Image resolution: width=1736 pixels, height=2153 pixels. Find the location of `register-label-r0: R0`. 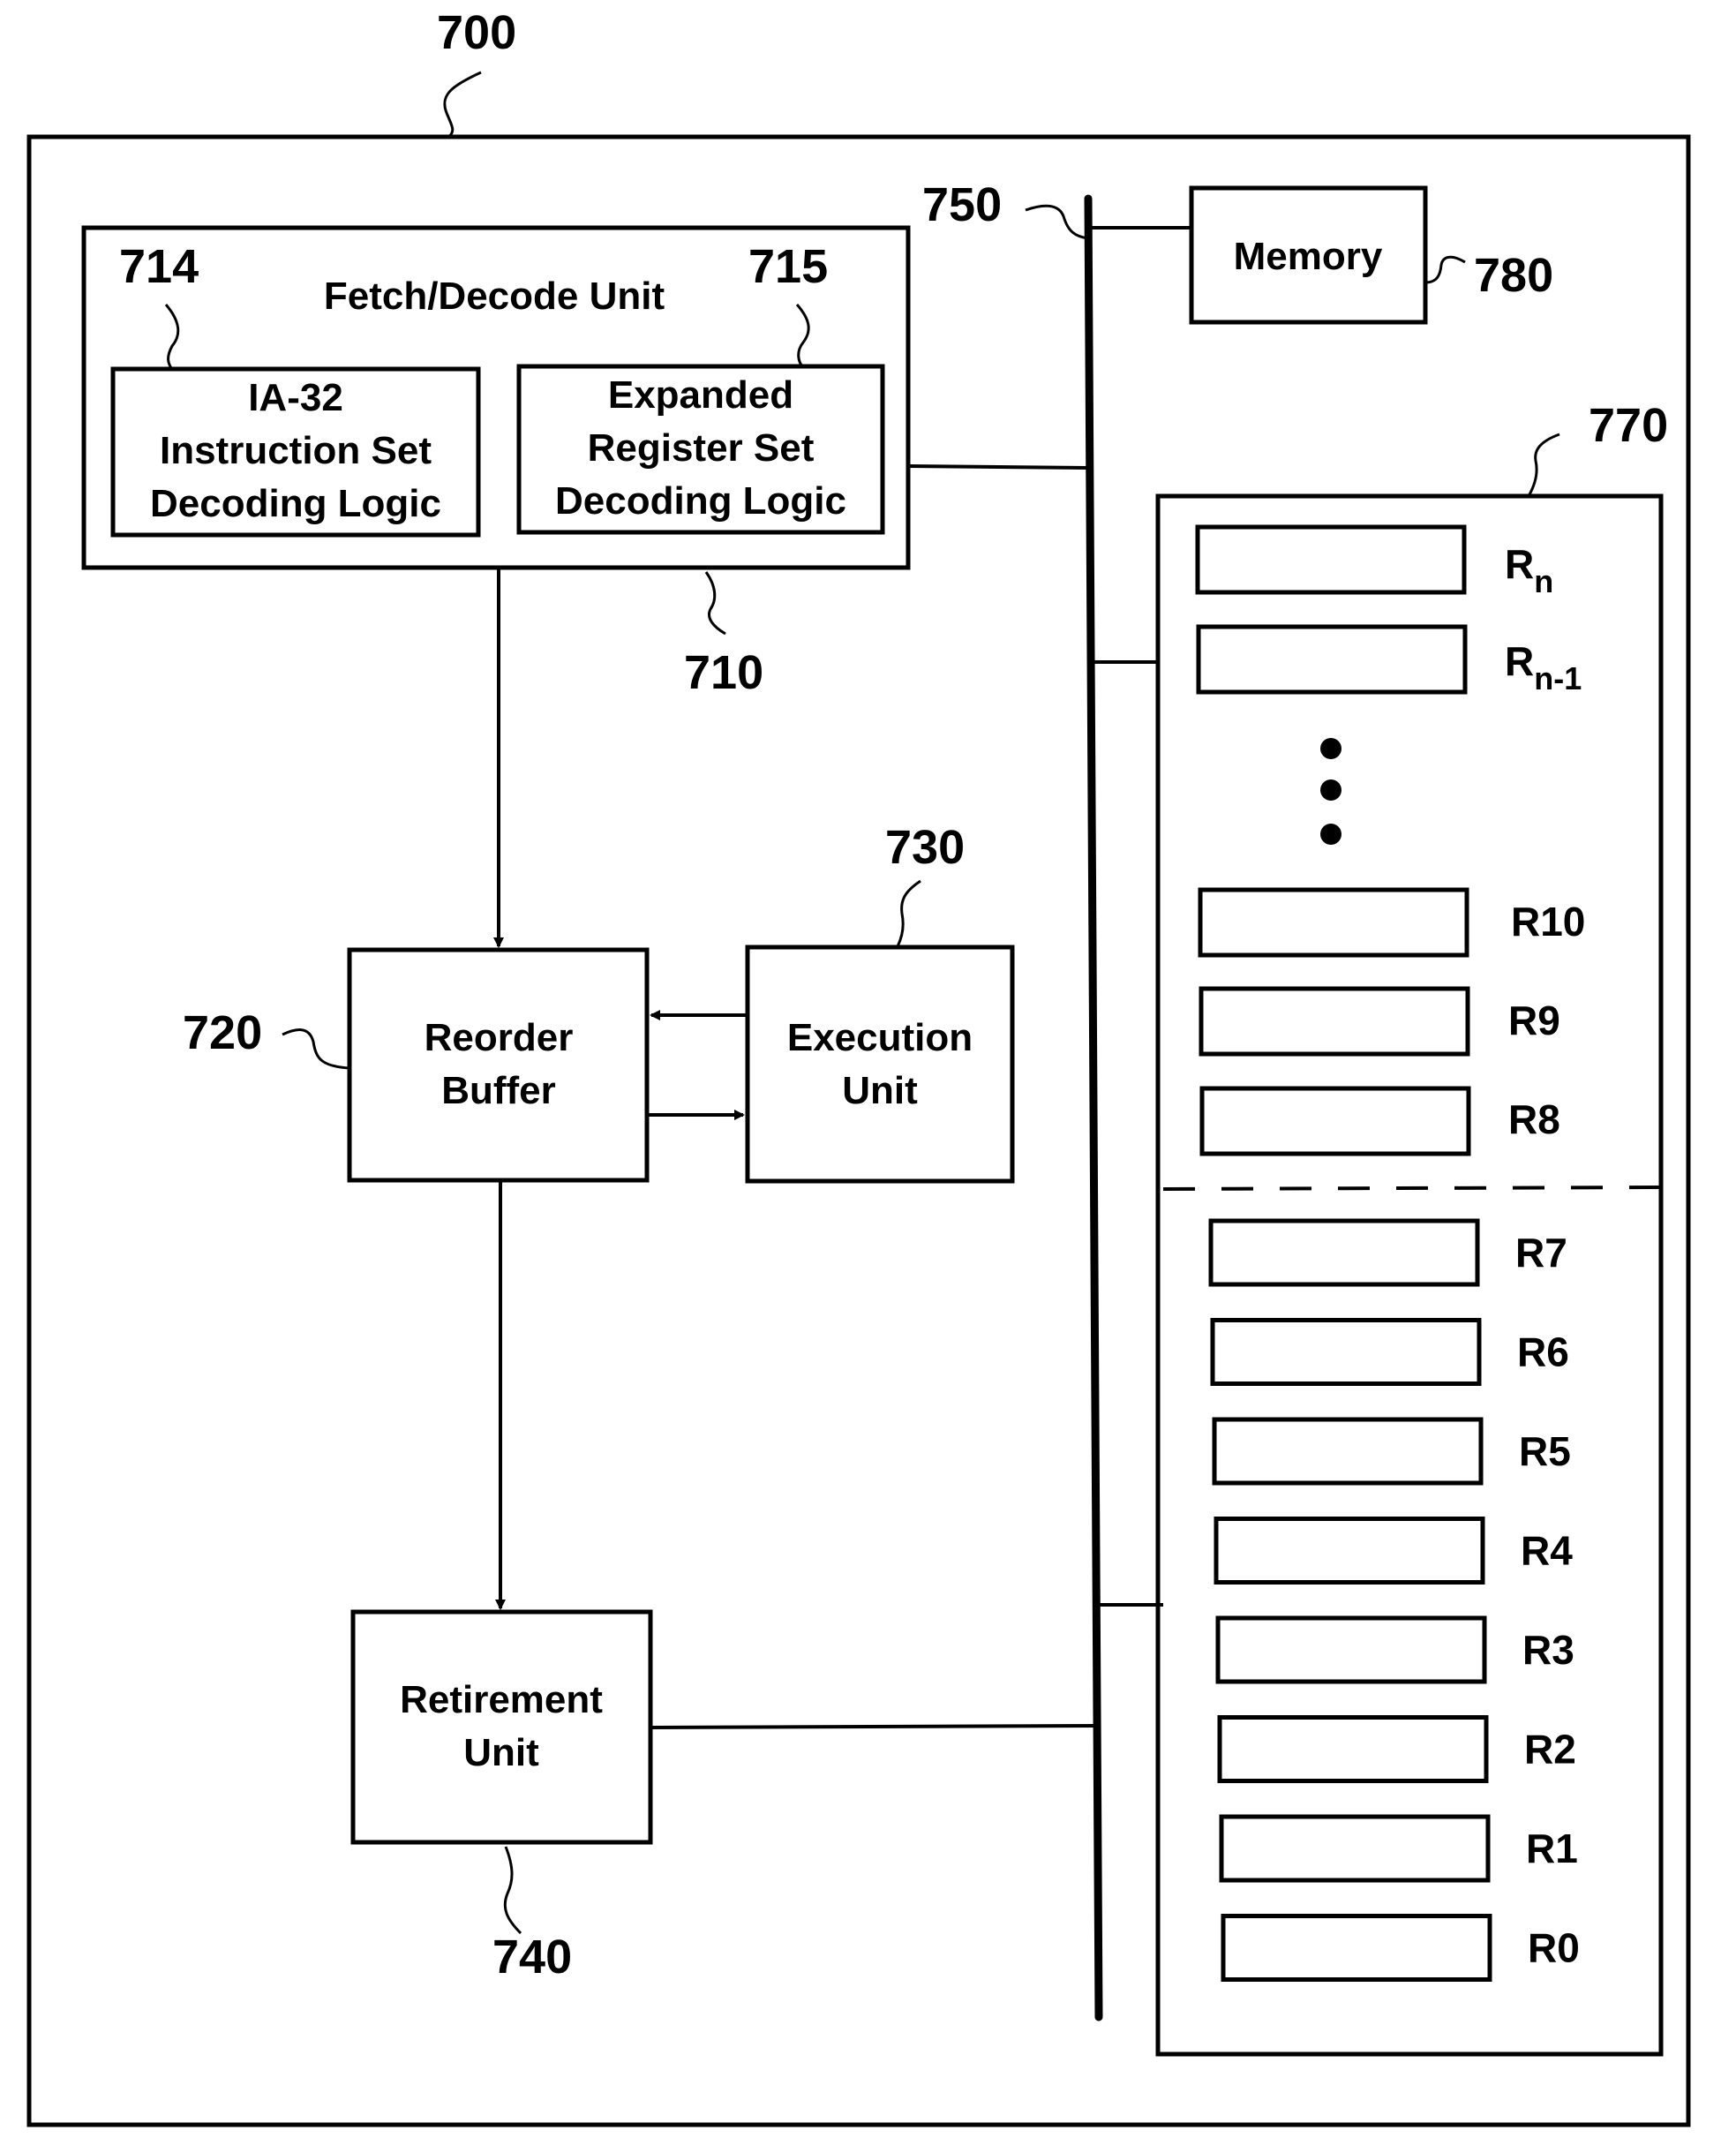

register-label-r0: R0 is located at coordinates (1554, 1948).